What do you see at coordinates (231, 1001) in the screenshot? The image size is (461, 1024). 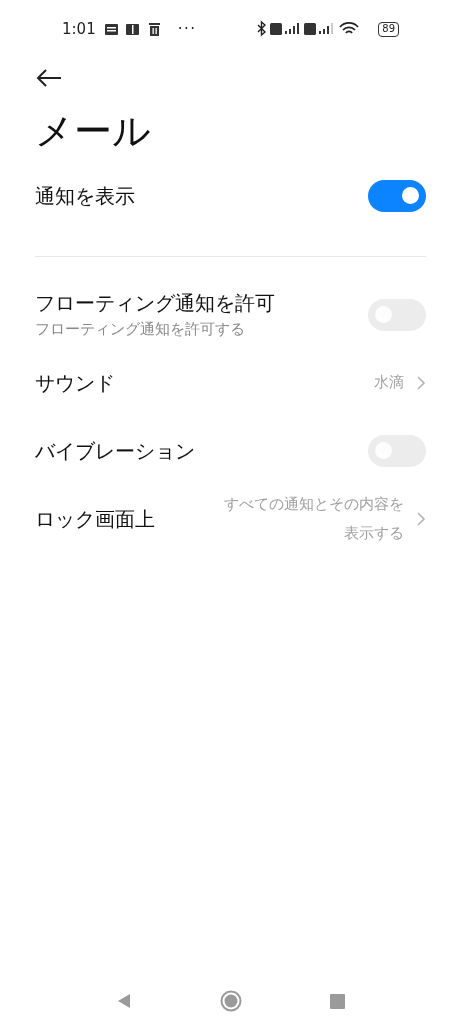 I see `home-nav-icon` at bounding box center [231, 1001].